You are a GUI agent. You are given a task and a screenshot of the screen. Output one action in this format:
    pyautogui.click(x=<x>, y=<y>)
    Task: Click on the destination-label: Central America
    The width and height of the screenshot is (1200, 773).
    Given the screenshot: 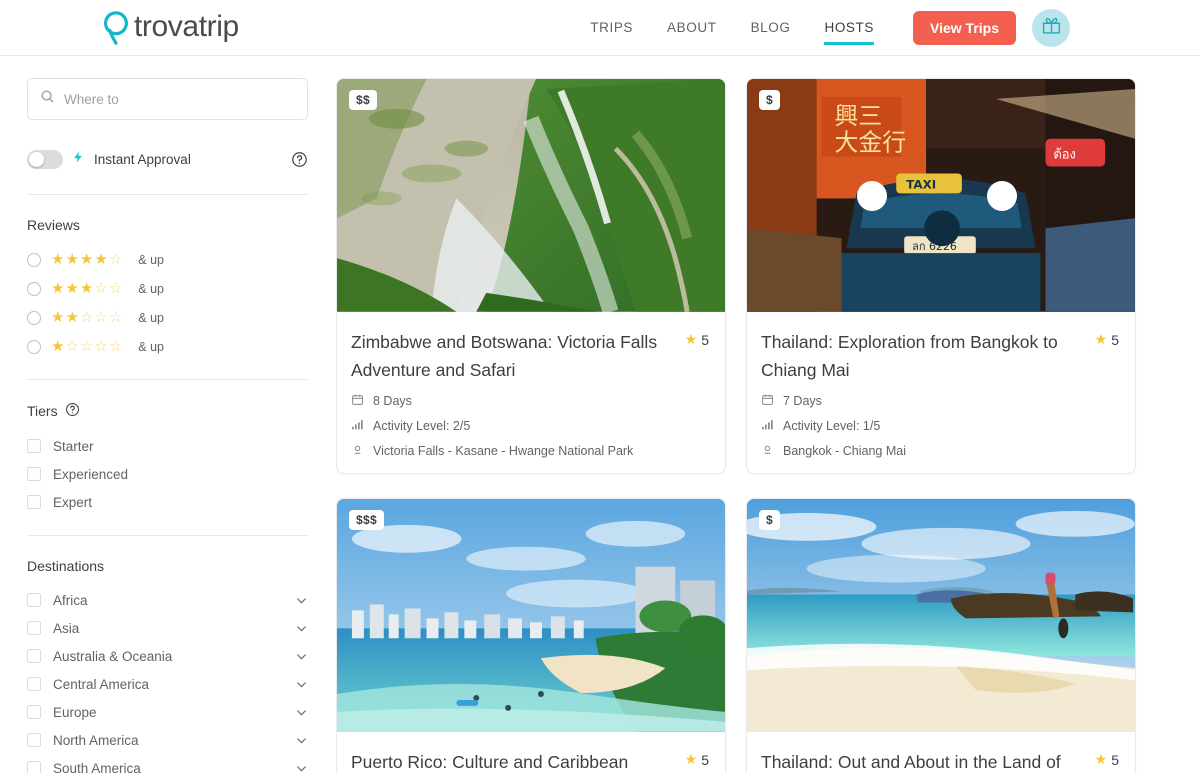 What is the action you would take?
    pyautogui.click(x=101, y=684)
    